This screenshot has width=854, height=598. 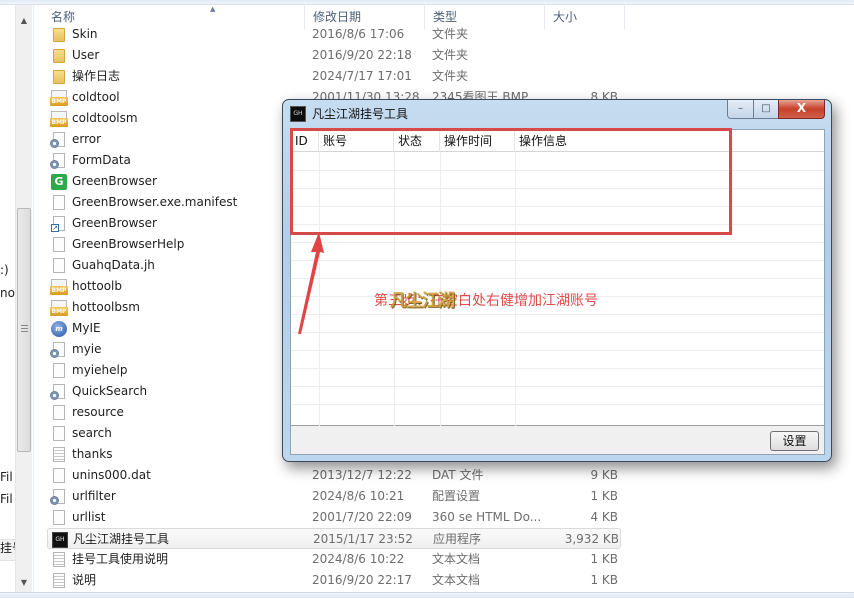 I want to click on settings-button: 设置, so click(x=794, y=441).